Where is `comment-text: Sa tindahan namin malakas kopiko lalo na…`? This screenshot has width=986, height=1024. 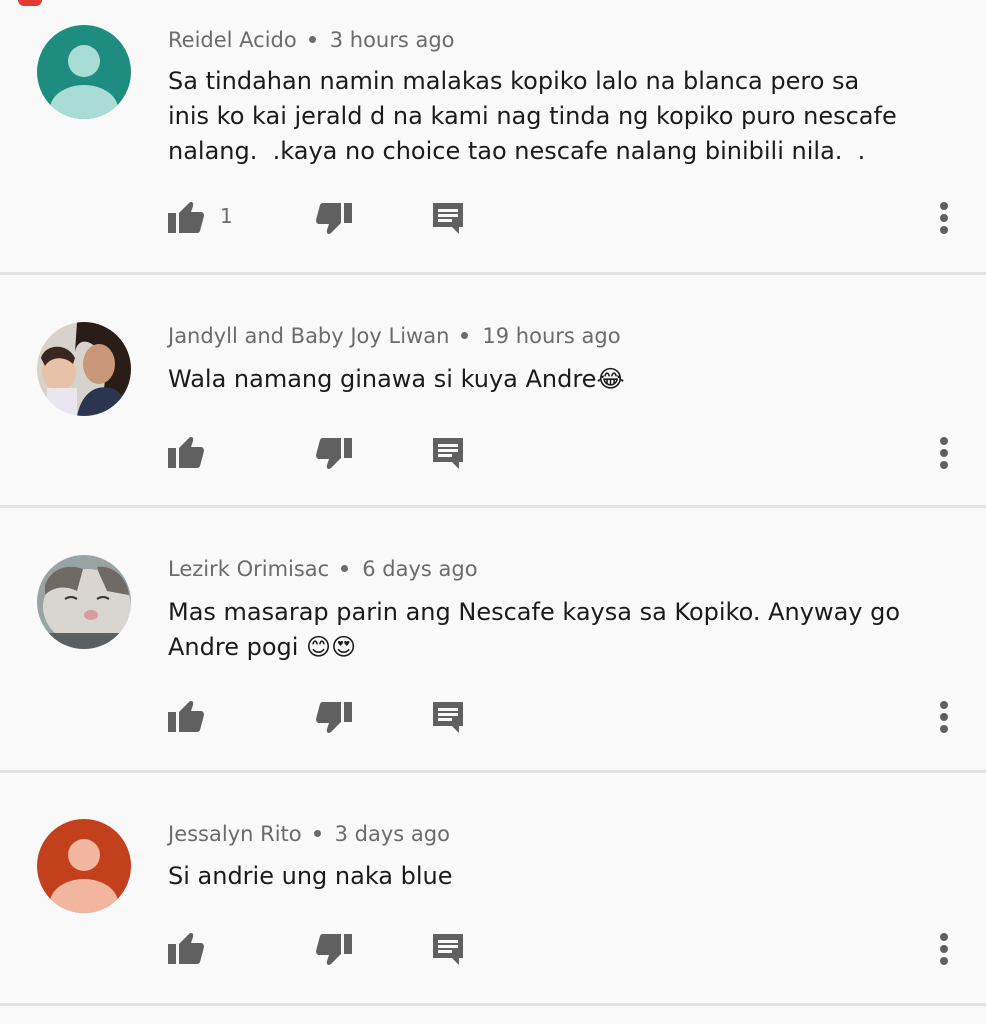 comment-text: Sa tindahan namin malakas kopiko lalo na… is located at coordinates (532, 116).